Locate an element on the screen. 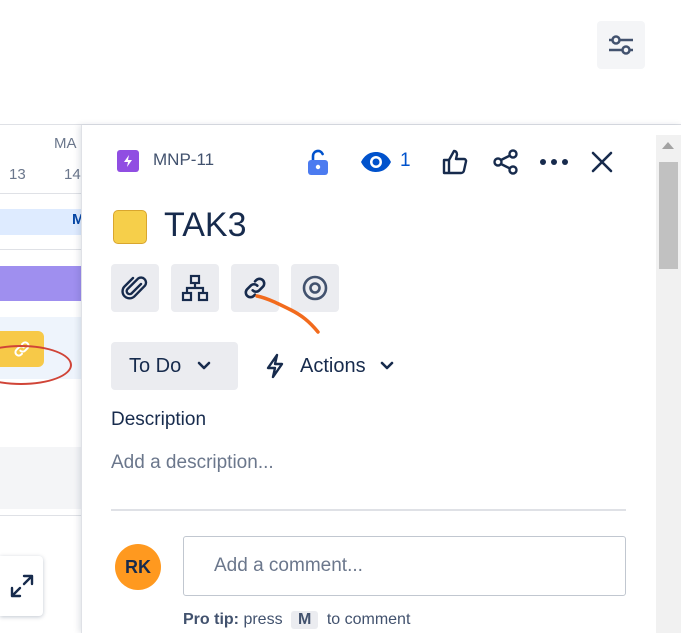 This screenshot has width=681, height=633. protip-label: Pro tip: is located at coordinates (211, 619).